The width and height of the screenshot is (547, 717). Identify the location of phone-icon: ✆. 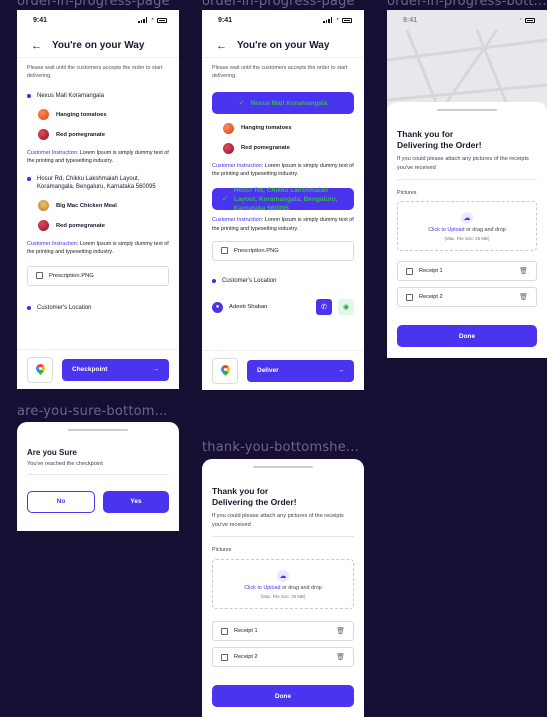
(324, 308).